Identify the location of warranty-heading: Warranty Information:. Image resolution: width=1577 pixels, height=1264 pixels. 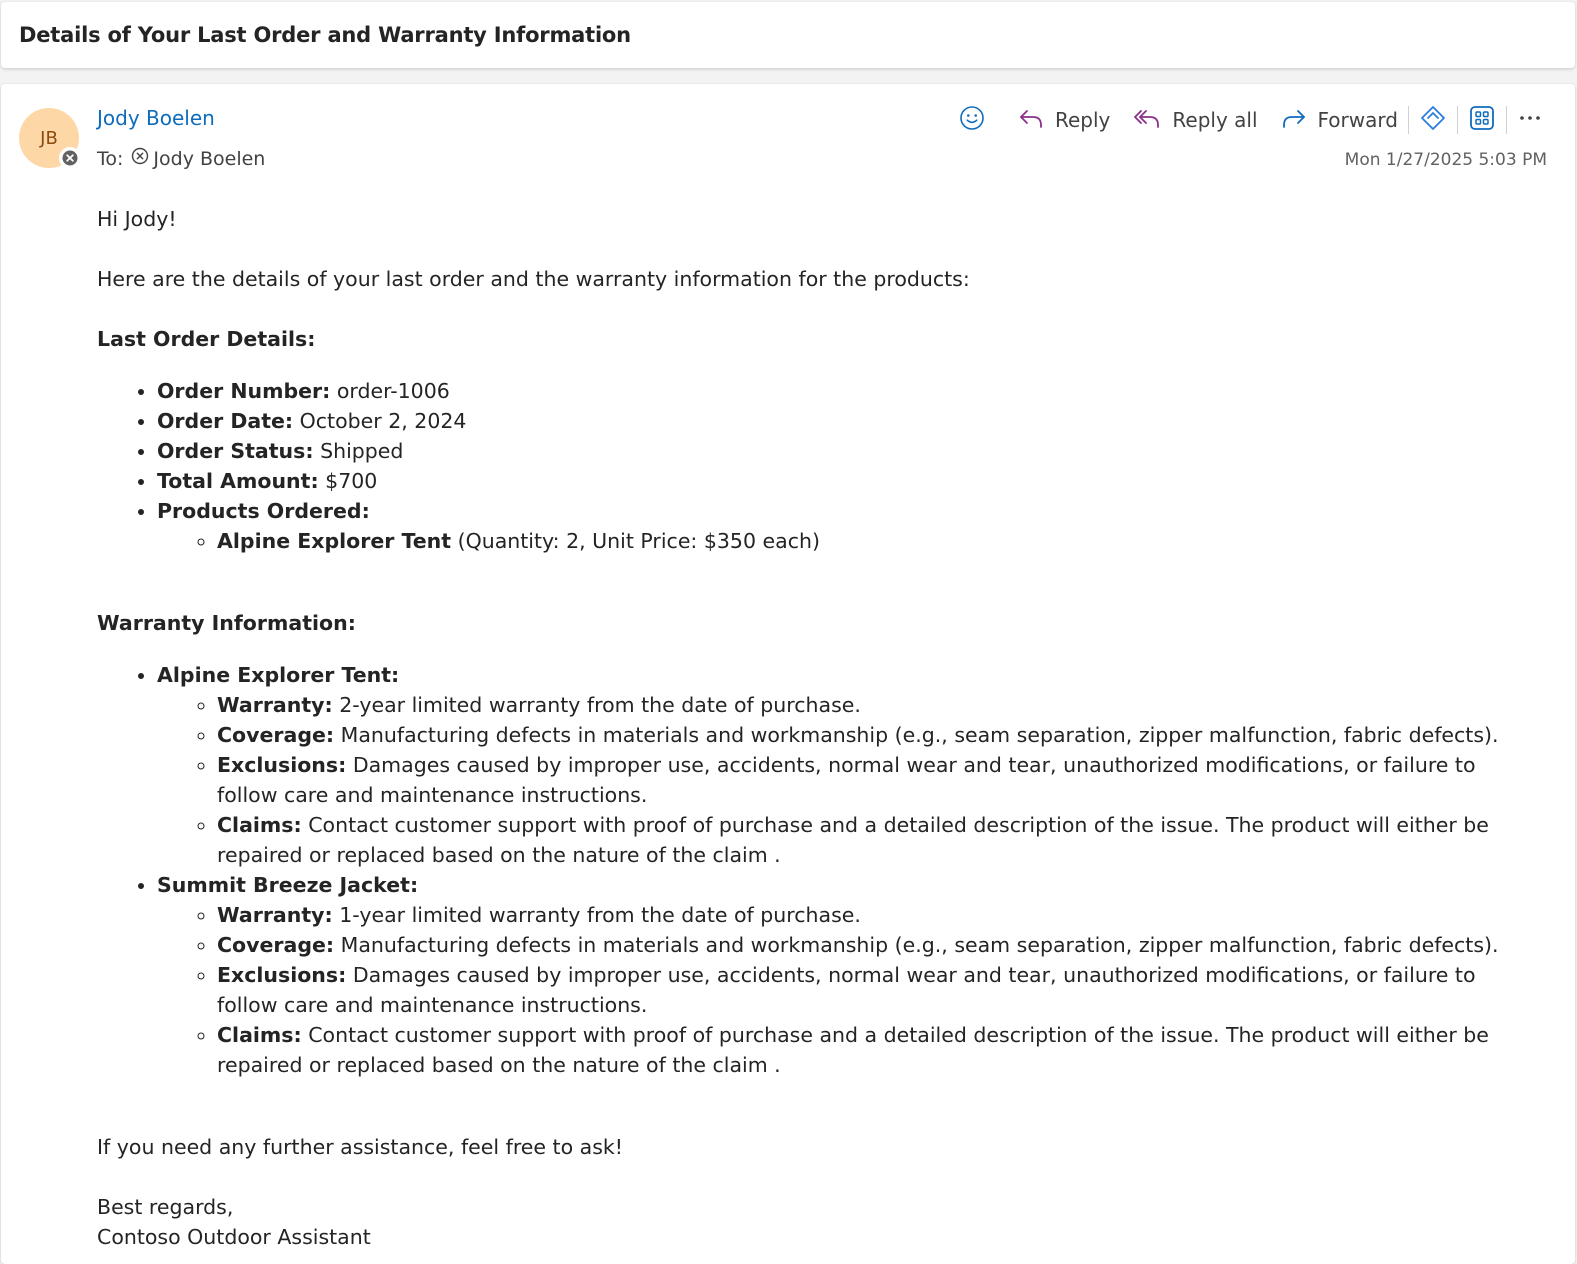
(226, 623).